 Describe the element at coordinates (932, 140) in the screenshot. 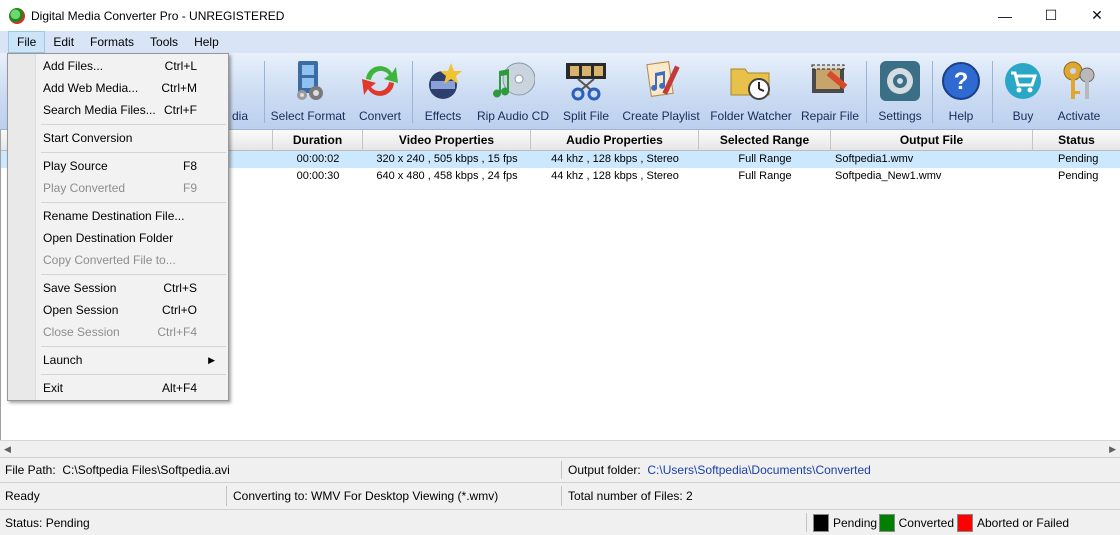

I see `column-header-output-file: Output File` at that location.